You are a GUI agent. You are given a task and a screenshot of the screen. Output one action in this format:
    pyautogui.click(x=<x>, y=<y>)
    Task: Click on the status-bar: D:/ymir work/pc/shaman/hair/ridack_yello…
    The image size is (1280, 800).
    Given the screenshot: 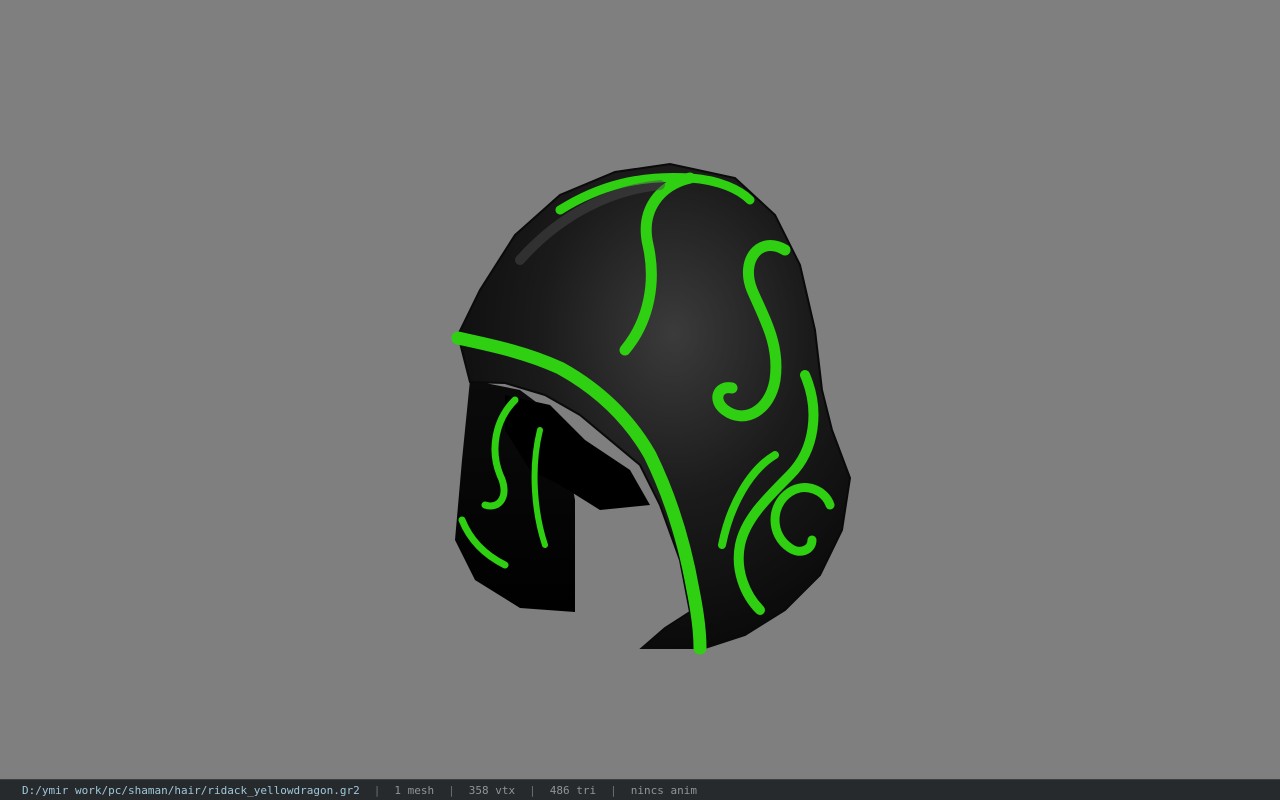 What is the action you would take?
    pyautogui.click(x=640, y=789)
    